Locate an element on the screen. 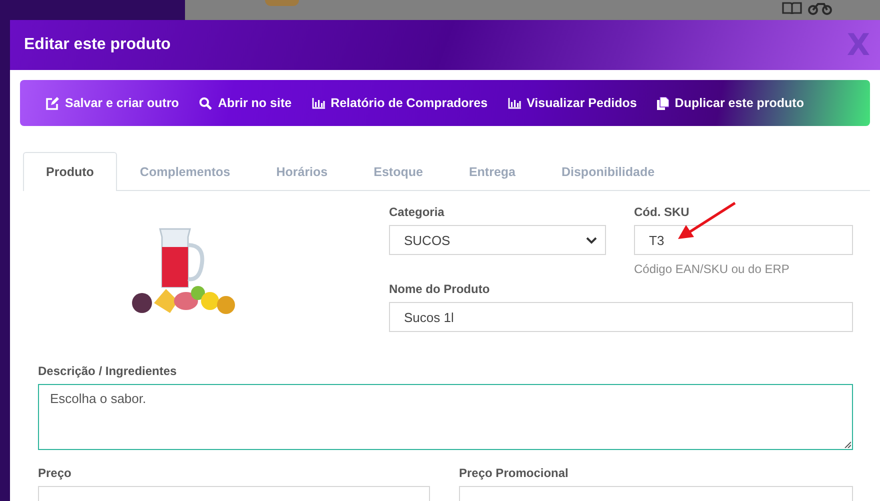 This screenshot has width=880, height=501. category-select: SUCOS is located at coordinates (497, 240).